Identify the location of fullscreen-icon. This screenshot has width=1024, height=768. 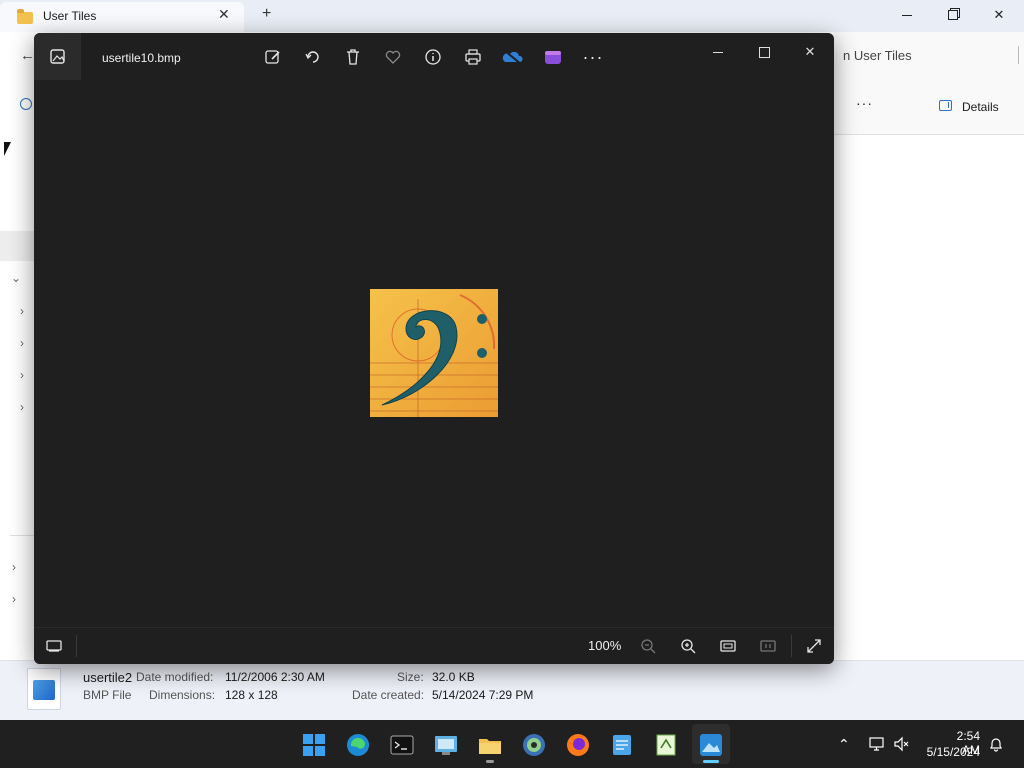
(814, 646).